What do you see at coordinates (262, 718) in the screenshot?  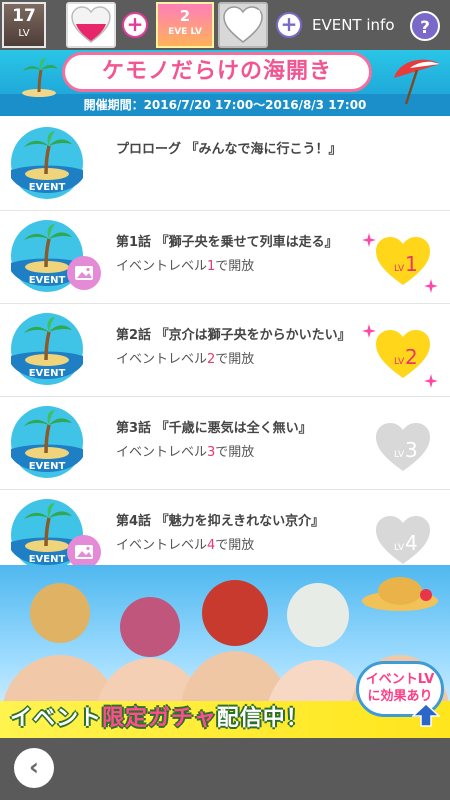 I see `gacha-text-part2: 配信中！` at bounding box center [262, 718].